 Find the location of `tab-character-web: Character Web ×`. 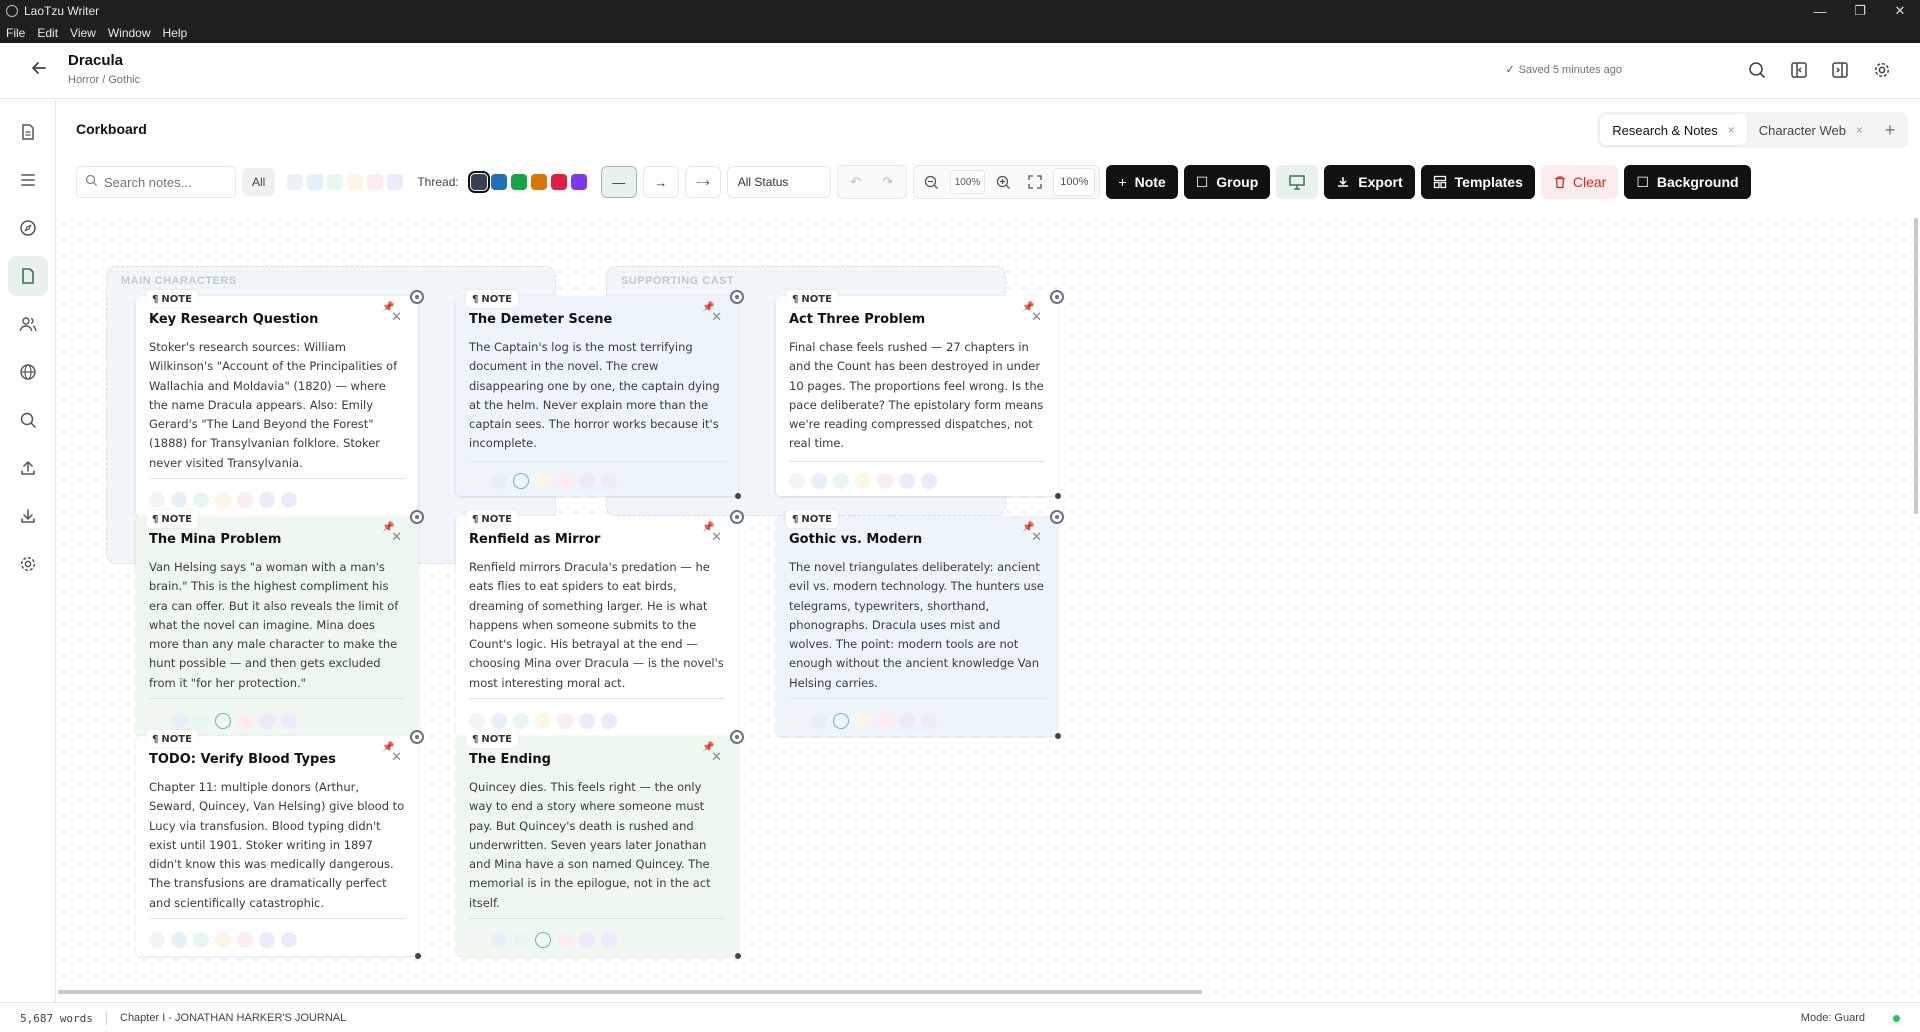

tab-character-web: Character Web × is located at coordinates (1811, 130).